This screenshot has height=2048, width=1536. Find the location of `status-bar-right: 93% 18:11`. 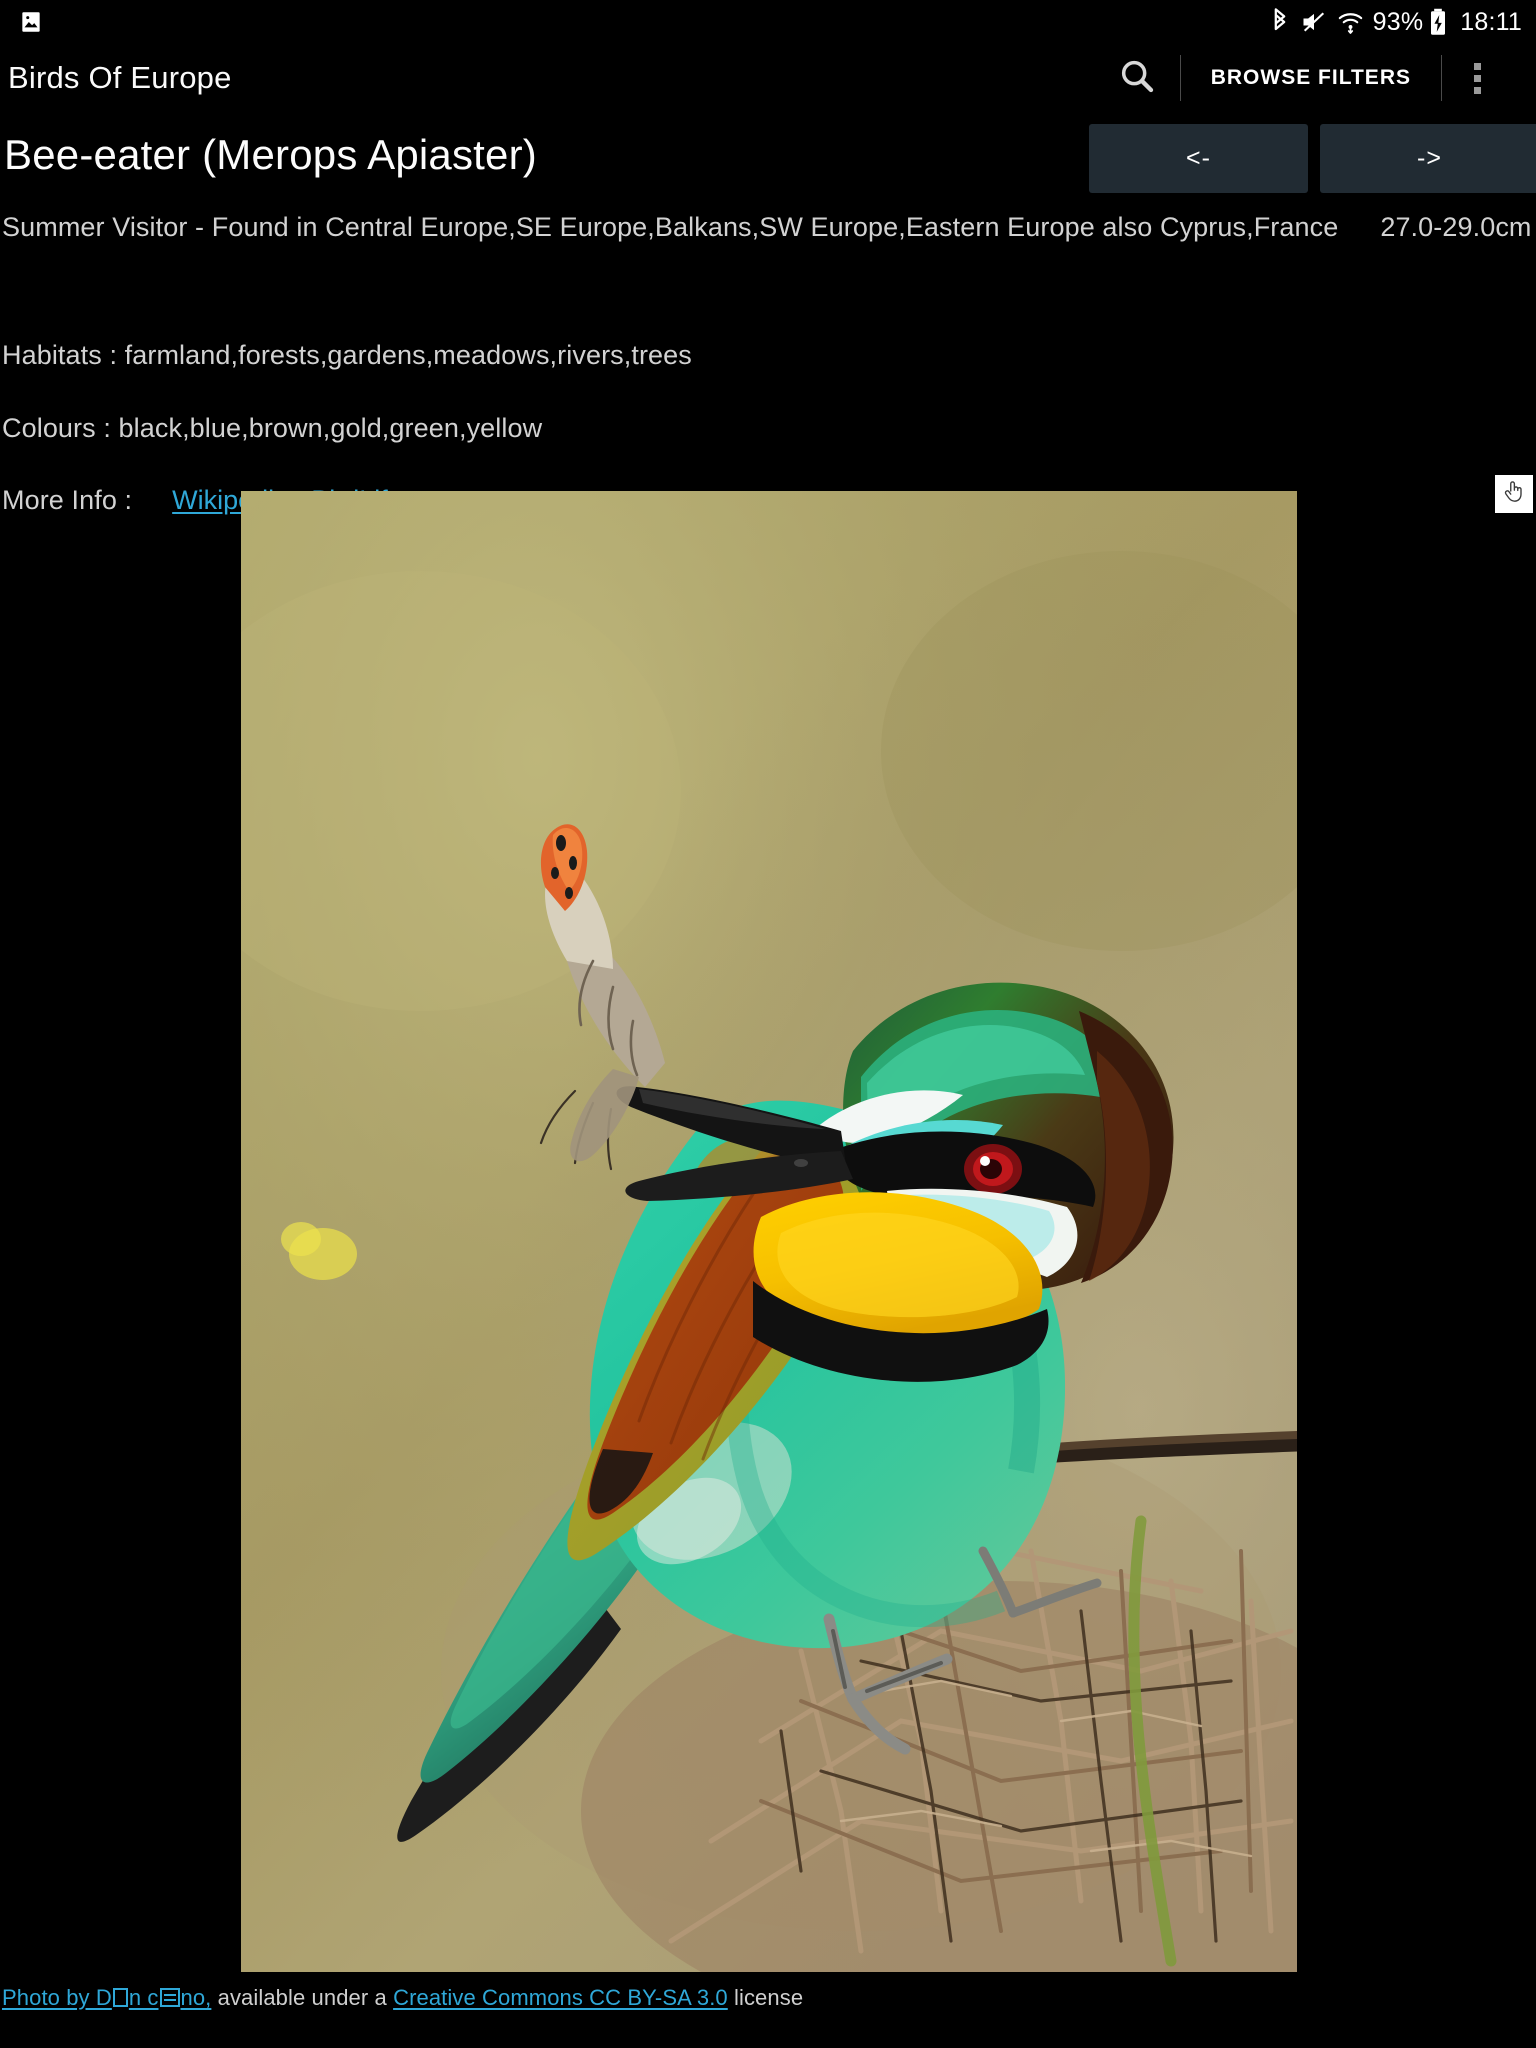

status-bar-right: 93% 18:11 is located at coordinates (1395, 22).